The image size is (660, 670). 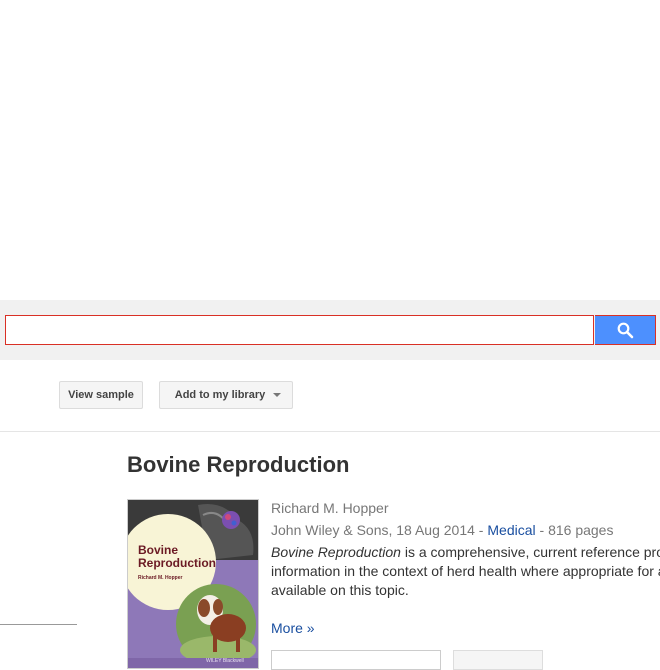 What do you see at coordinates (340, 590) in the screenshot?
I see `desc-line-3: available on this topic.` at bounding box center [340, 590].